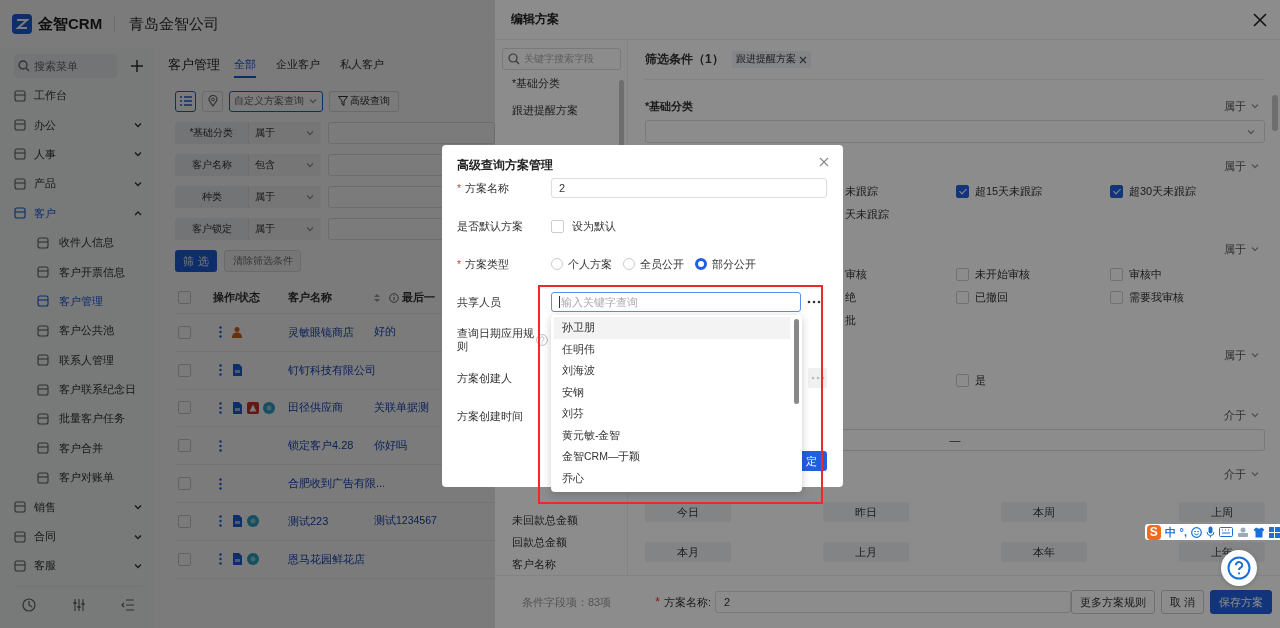  I want to click on radio-button, so click(701, 264).